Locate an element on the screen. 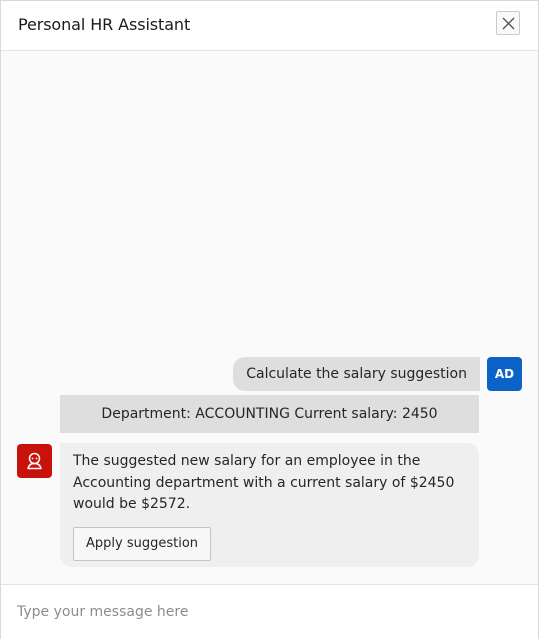 This screenshot has width=539, height=639. user-message: Calculate the salary suggestion is located at coordinates (356, 374).